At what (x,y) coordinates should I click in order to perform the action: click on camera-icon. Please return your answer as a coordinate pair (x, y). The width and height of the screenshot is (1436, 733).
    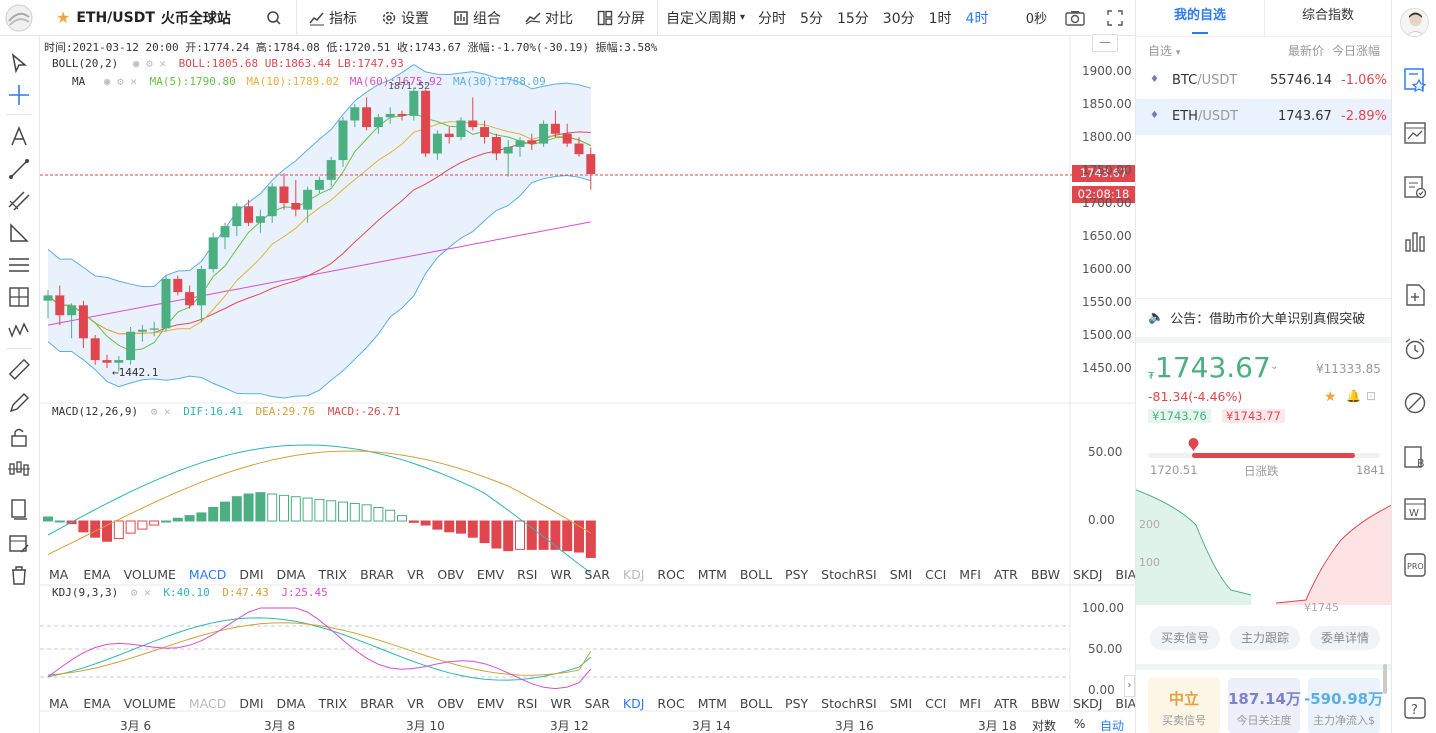
    Looking at the image, I should click on (1075, 18).